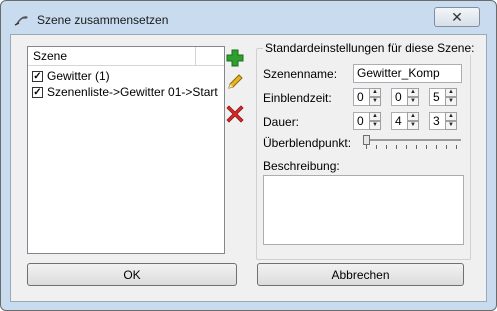  I want to click on edit-scene-button, so click(235, 82).